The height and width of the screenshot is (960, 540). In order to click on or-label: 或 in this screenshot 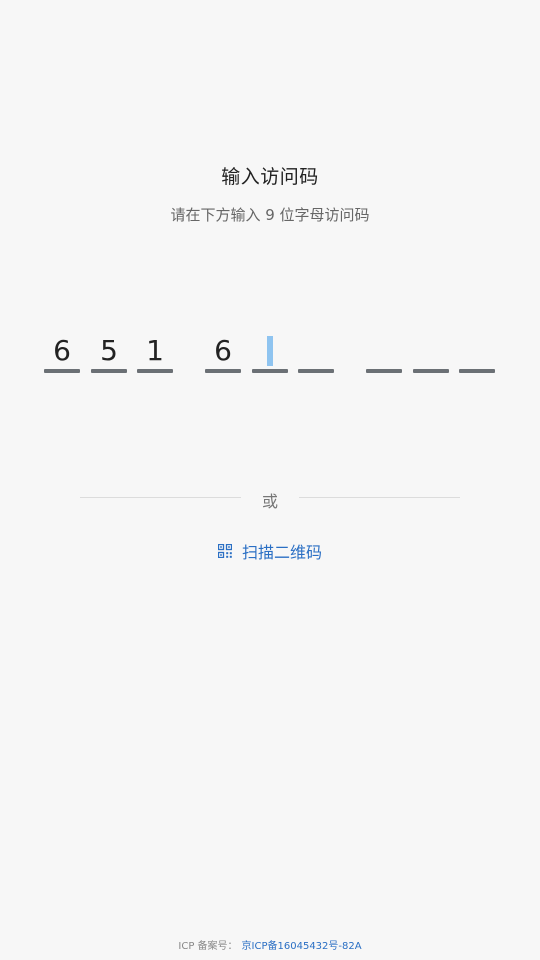, I will do `click(269, 501)`.